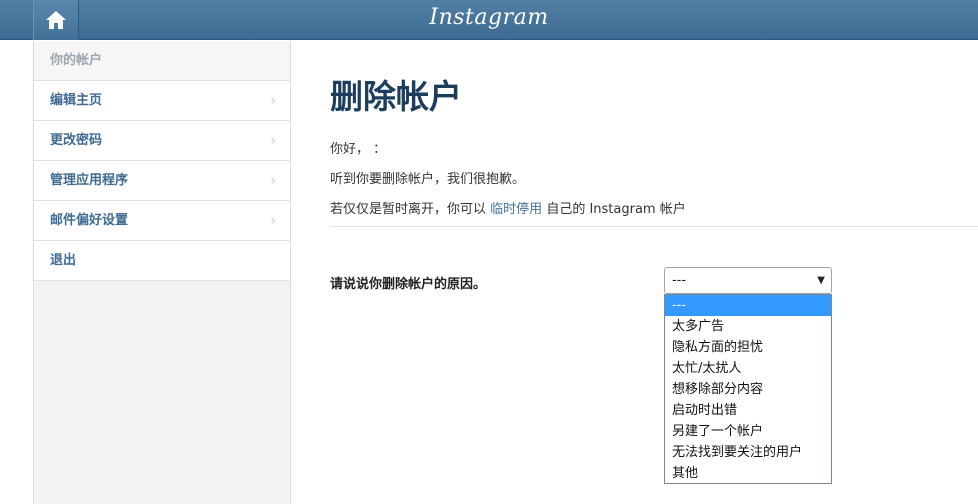 This screenshot has height=504, width=978. I want to click on dropdown-option: 无法找到要关注的用户, so click(748, 452).